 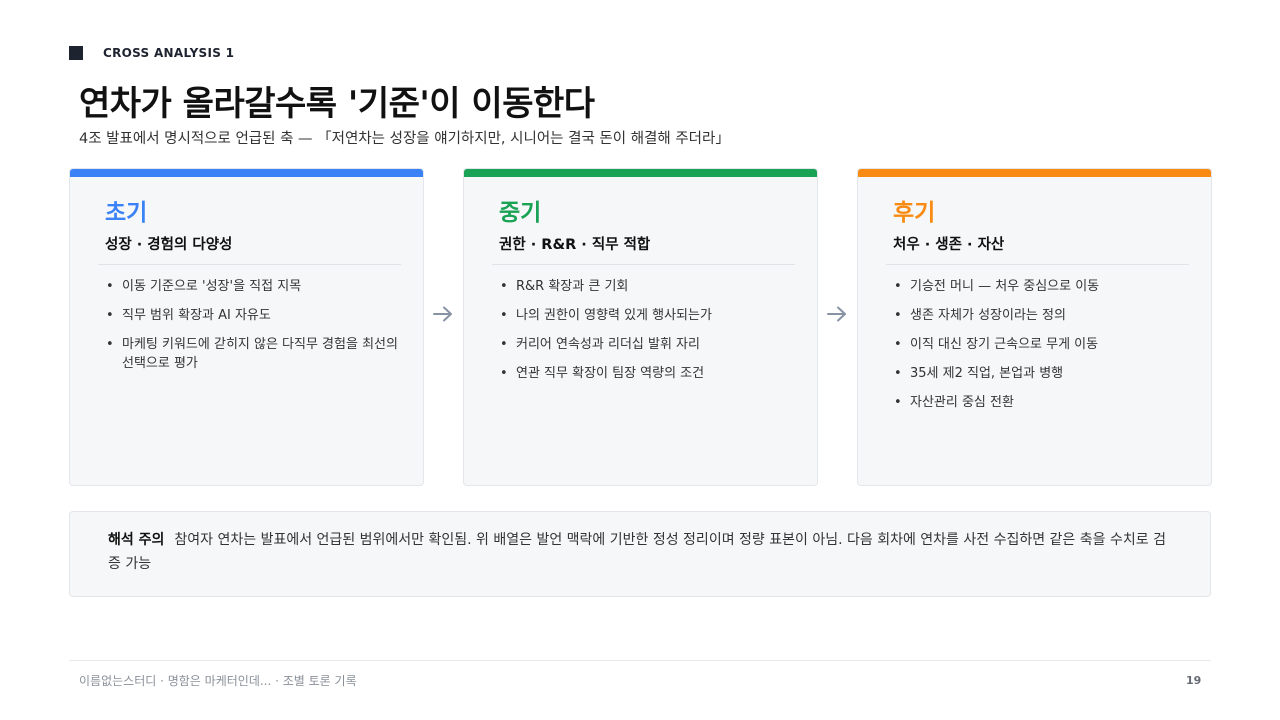 I want to click on footer-divider, so click(x=640, y=660).